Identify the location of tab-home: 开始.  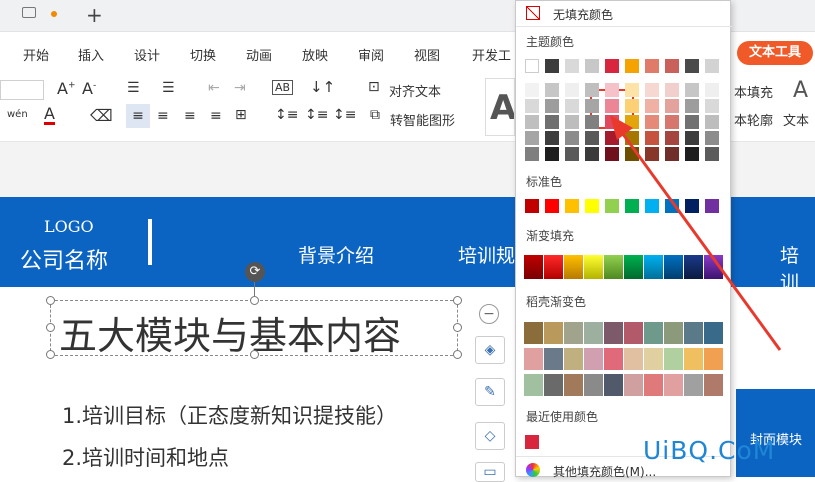
(36, 54).